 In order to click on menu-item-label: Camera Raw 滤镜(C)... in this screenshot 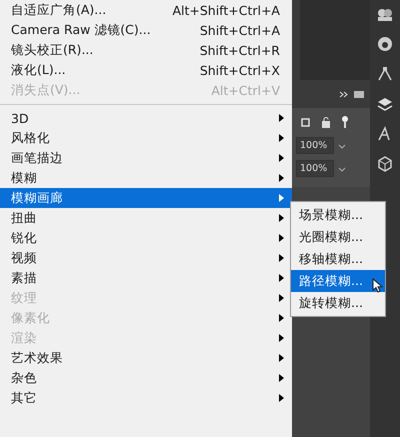, I will do `click(81, 30)`.